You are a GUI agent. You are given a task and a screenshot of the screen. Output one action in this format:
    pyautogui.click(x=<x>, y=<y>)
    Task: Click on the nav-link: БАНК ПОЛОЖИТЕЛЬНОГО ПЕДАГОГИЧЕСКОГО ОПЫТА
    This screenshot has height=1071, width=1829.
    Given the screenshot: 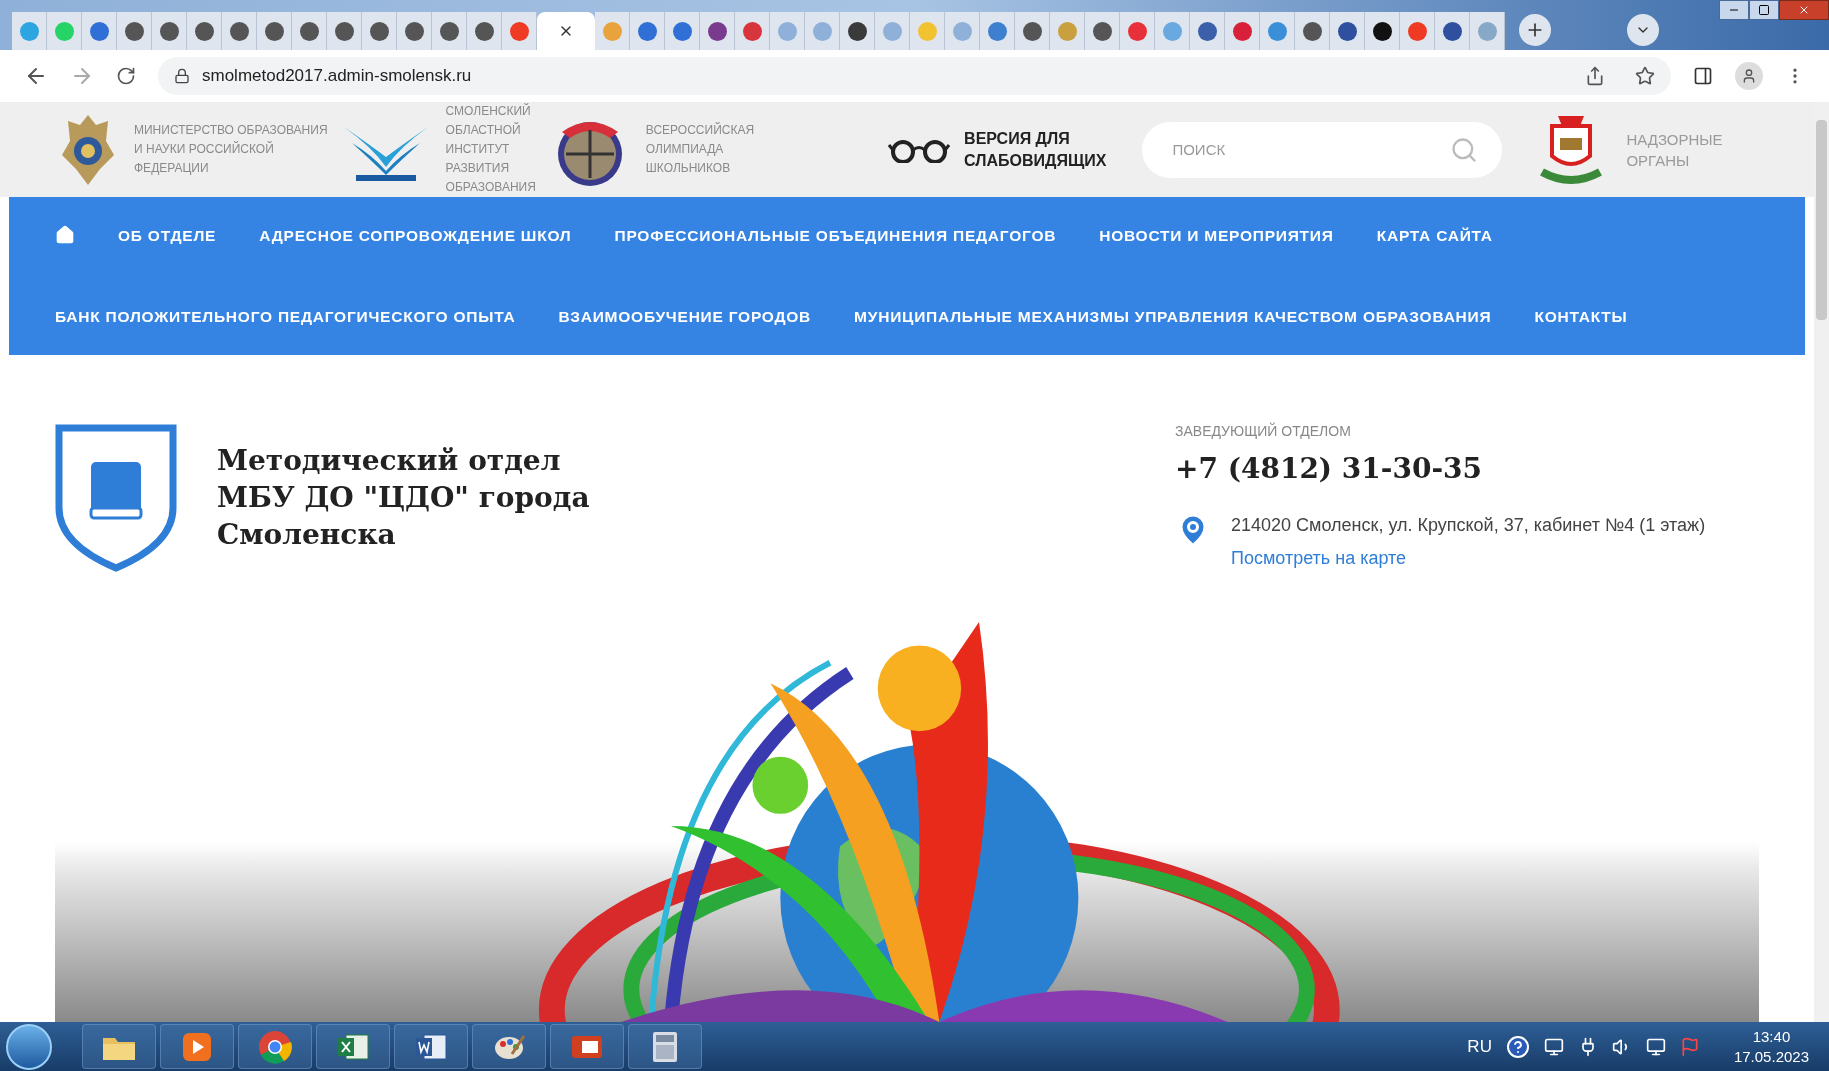 What is the action you would take?
    pyautogui.click(x=285, y=317)
    